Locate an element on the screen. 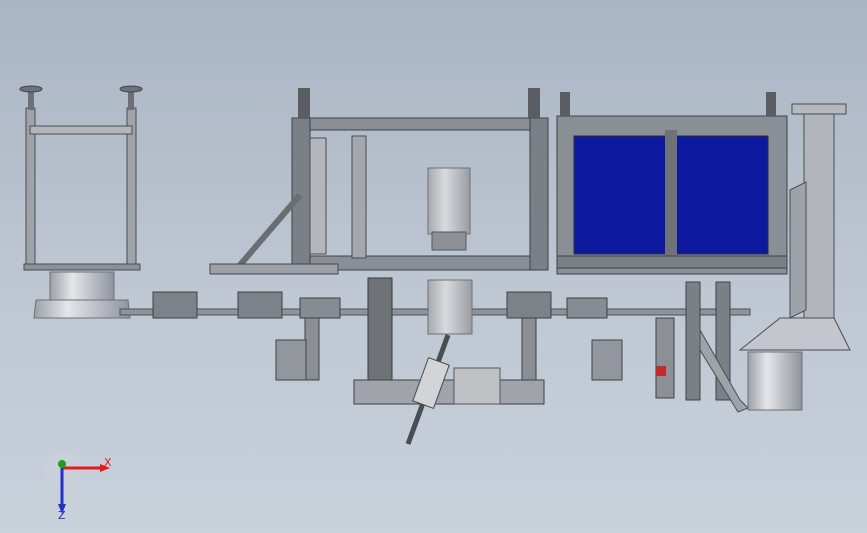 The width and height of the screenshot is (867, 533). left-stand is located at coordinates (81, 202).